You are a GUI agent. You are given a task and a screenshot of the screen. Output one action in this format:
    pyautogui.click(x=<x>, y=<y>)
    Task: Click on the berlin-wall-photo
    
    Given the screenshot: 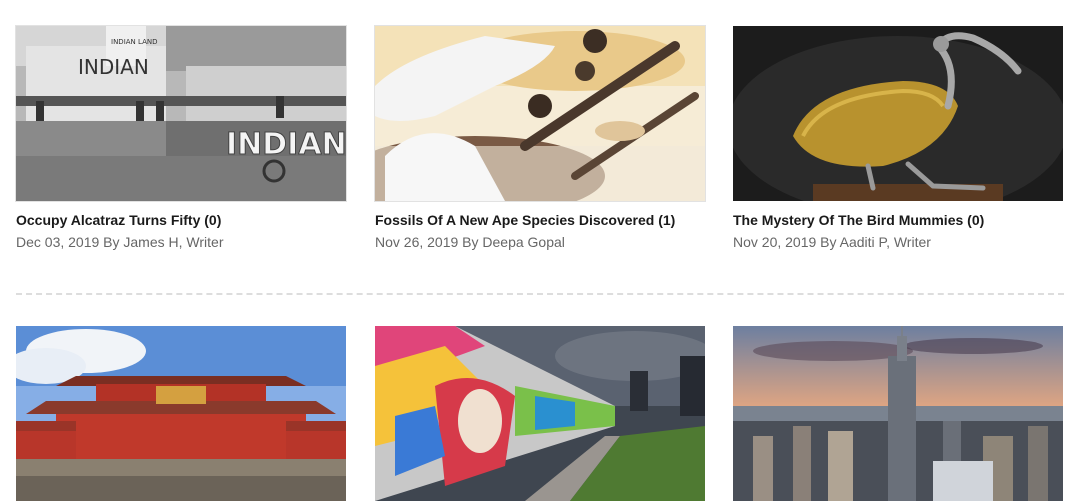 What is the action you would take?
    pyautogui.click(x=540, y=413)
    